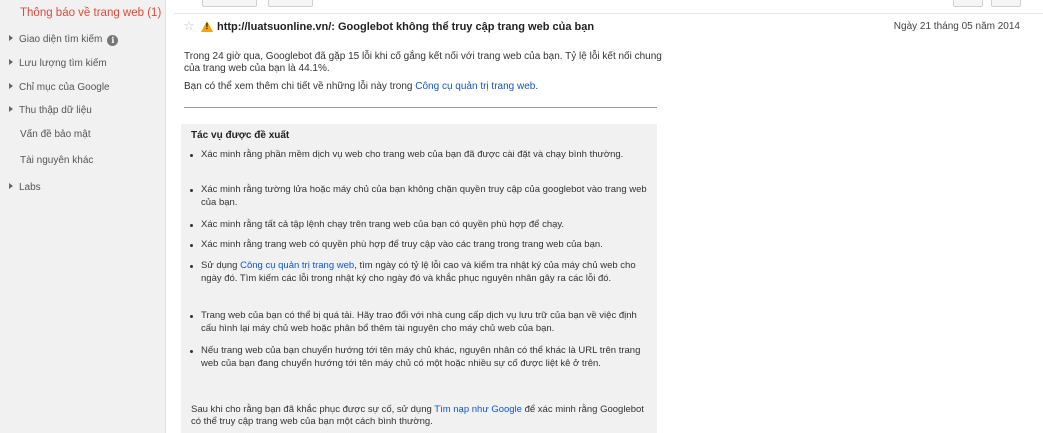 The image size is (1043, 433). What do you see at coordinates (113, 40) in the screenshot?
I see `info-circle-icon: i` at bounding box center [113, 40].